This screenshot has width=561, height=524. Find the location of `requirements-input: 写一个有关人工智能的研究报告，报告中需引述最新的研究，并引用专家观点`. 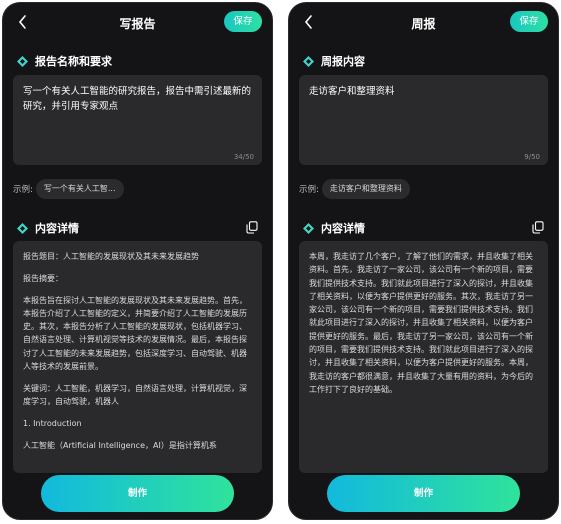

requirements-input: 写一个有关人工智能的研究报告，报告中需引述最新的研究，并引用专家观点 is located at coordinates (137, 114).